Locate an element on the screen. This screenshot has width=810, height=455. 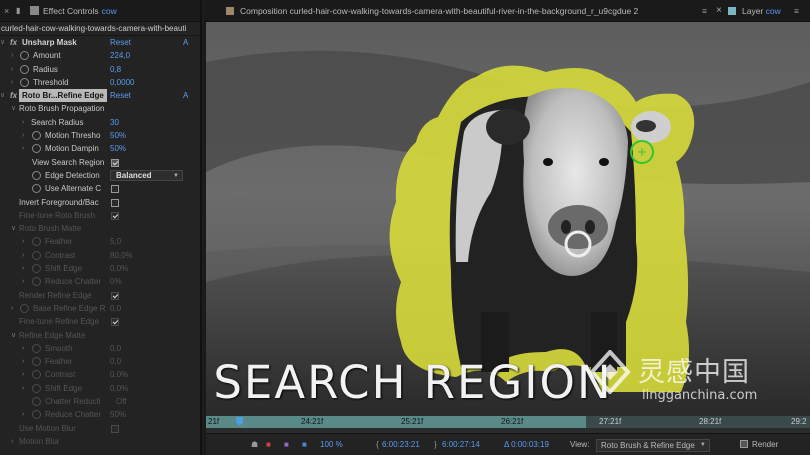
group-propagation: ∨ Roto Brush Propagation is located at coordinates (100, 108).